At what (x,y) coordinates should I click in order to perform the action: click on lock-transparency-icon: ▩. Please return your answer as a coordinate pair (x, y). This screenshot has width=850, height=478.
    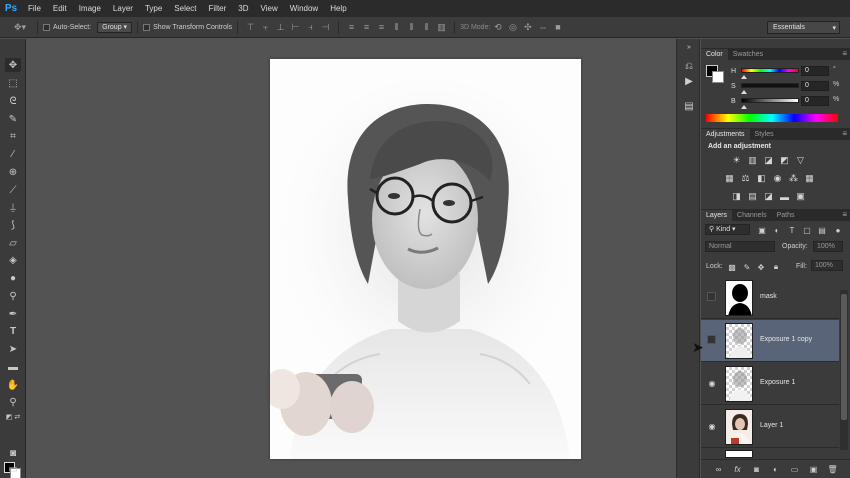
    Looking at the image, I should click on (732, 267).